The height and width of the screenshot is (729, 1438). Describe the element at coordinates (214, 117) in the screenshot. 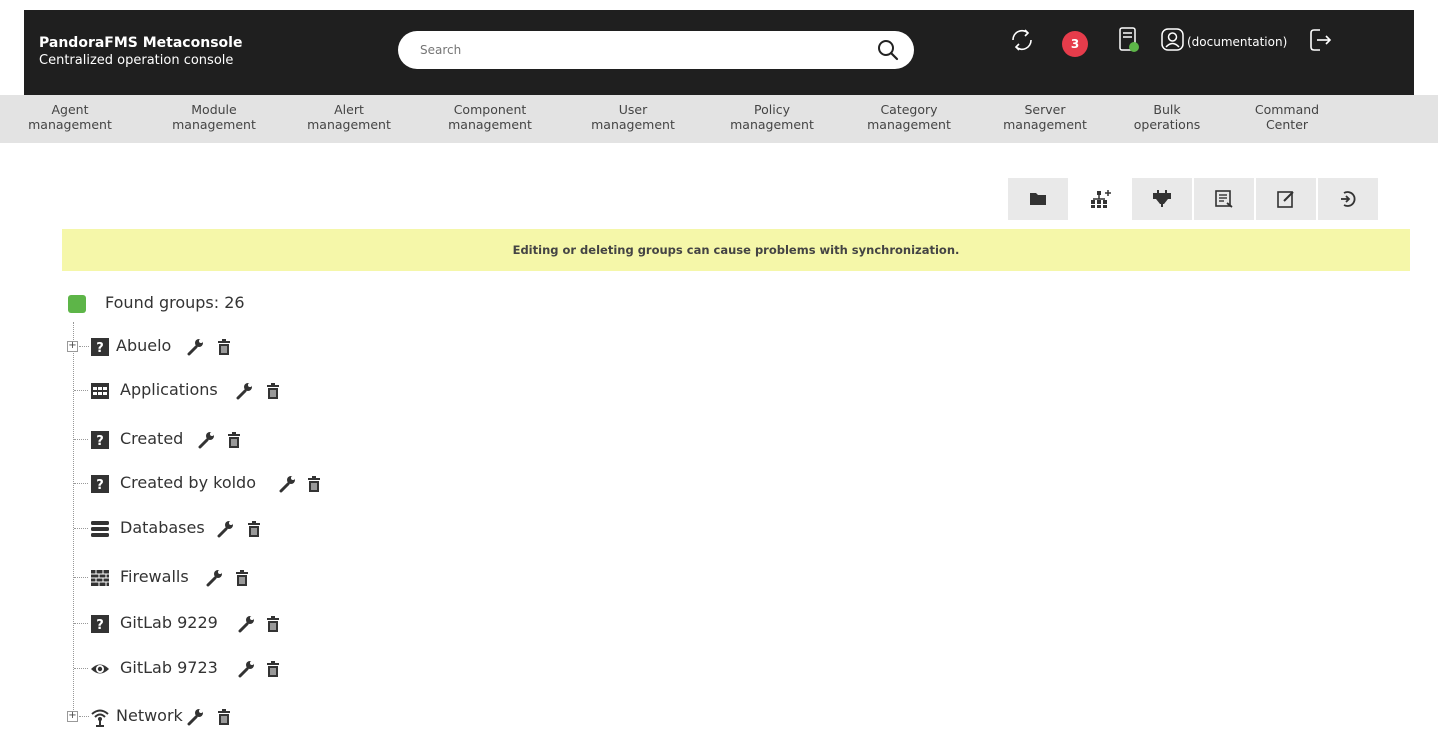

I see `menu-module-management: Module management` at that location.